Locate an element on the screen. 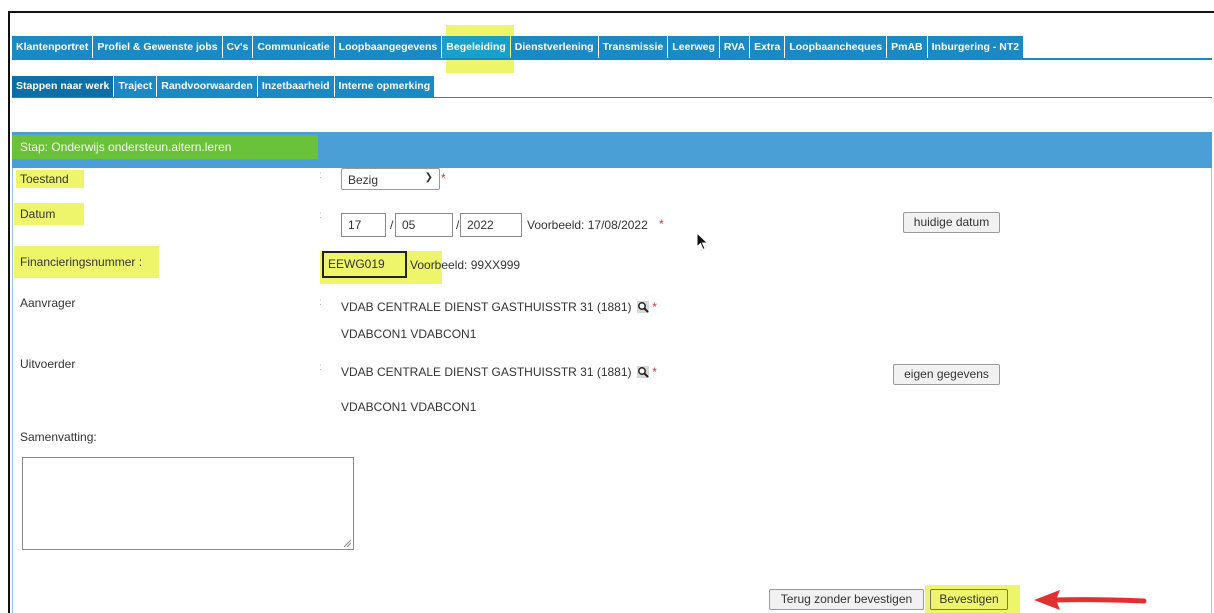 The width and height of the screenshot is (1214, 613). aanvrager-required: * is located at coordinates (654, 307).